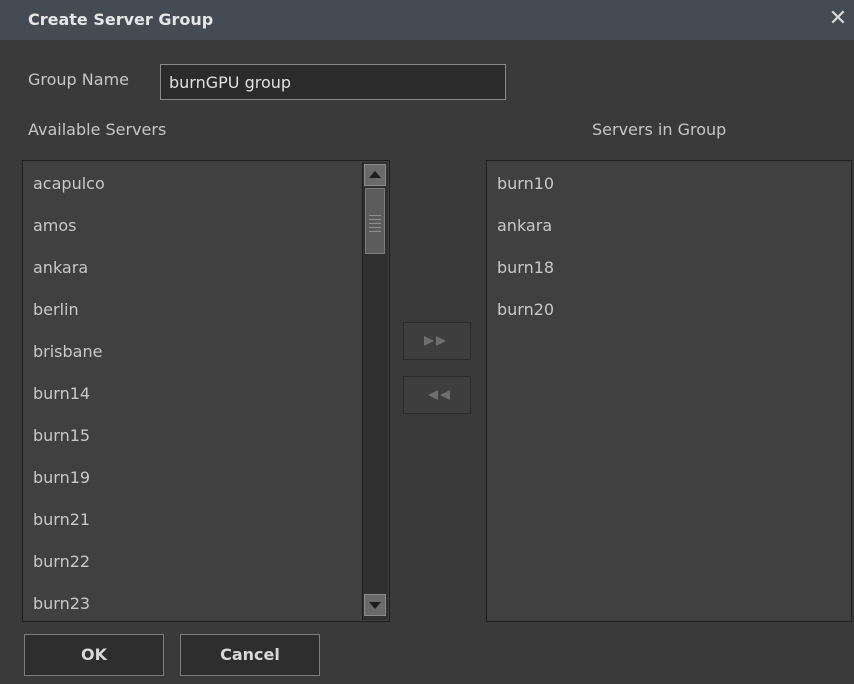 The height and width of the screenshot is (684, 854). I want to click on list-item: burn10, so click(669, 184).